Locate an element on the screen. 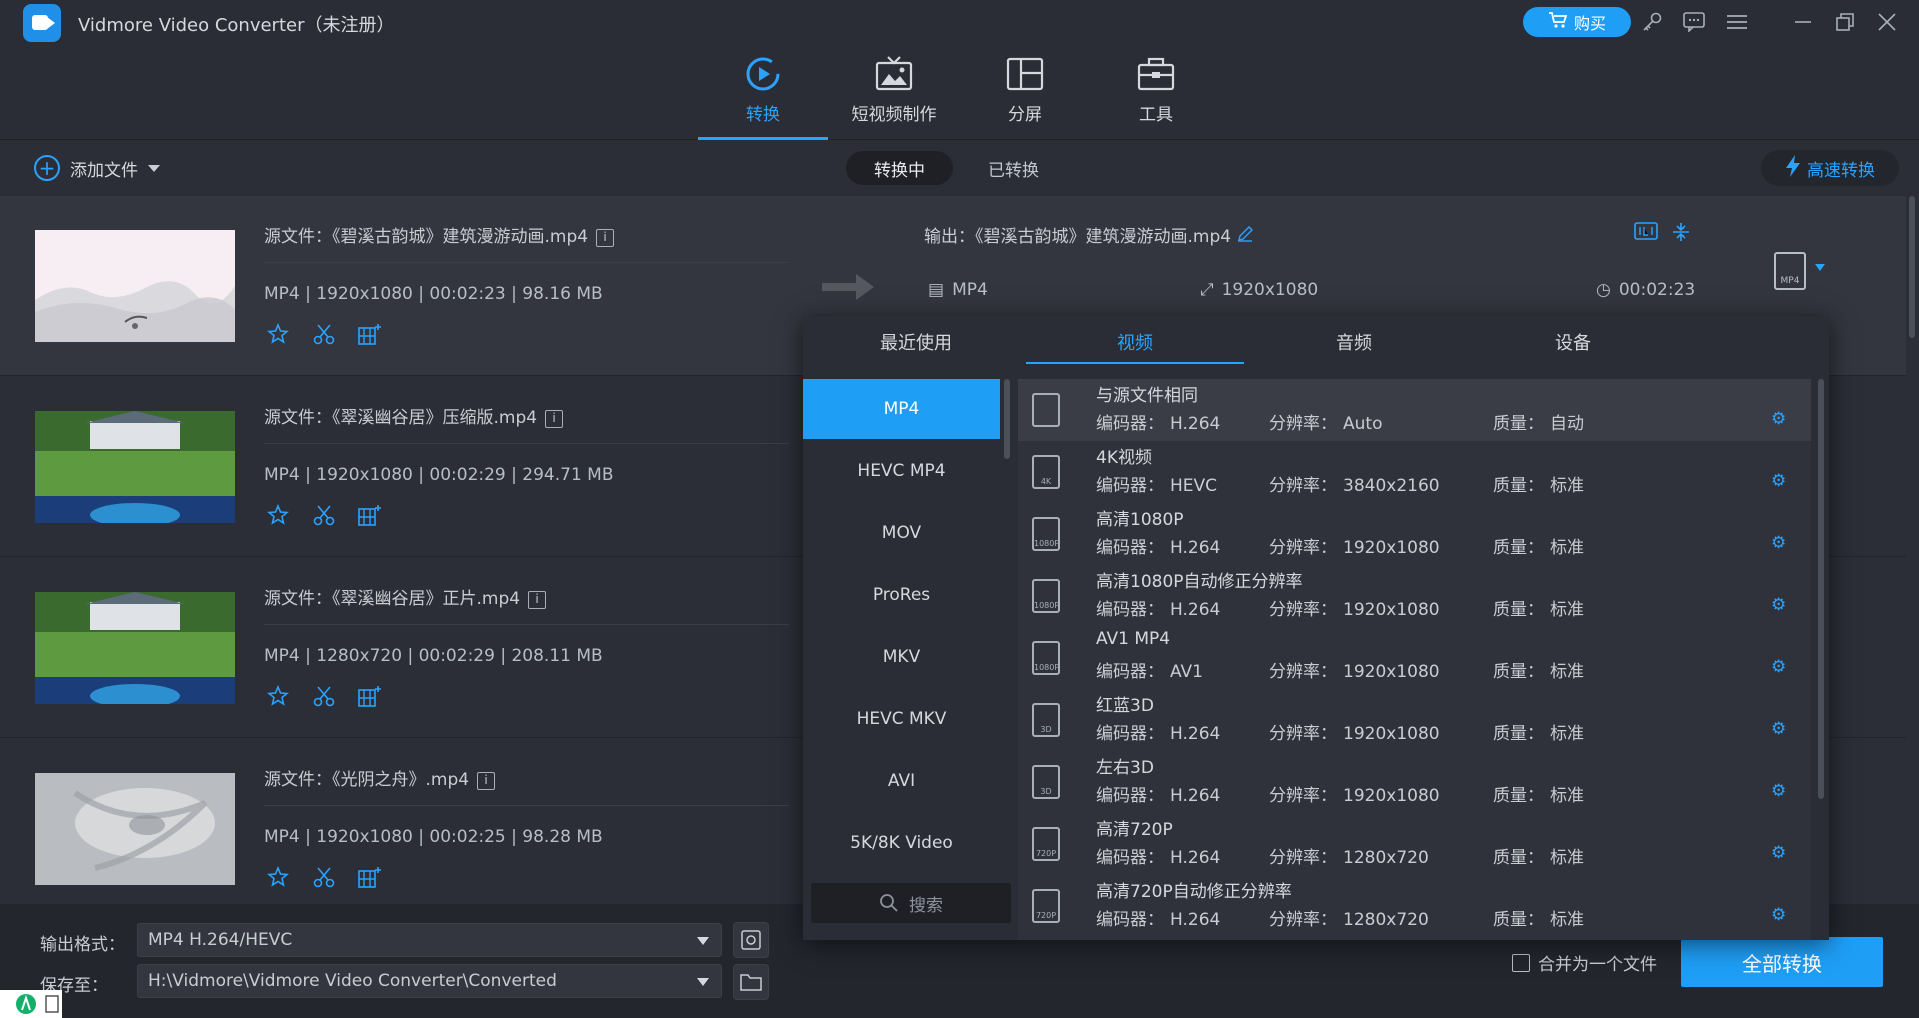  format-preset-icon: 1080P is located at coordinates (1046, 658).